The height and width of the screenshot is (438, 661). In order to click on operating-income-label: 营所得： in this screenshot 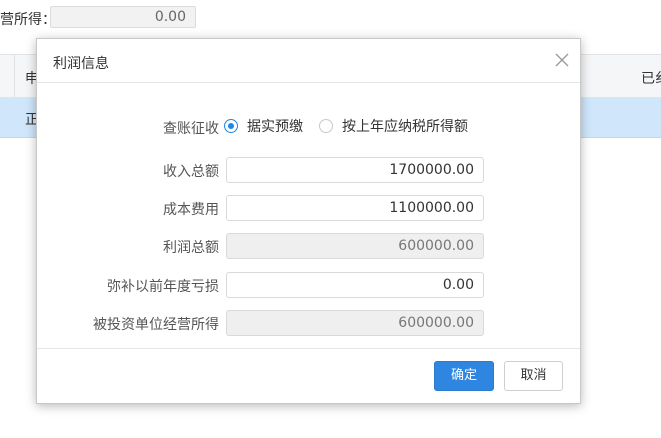, I will do `click(28, 20)`.